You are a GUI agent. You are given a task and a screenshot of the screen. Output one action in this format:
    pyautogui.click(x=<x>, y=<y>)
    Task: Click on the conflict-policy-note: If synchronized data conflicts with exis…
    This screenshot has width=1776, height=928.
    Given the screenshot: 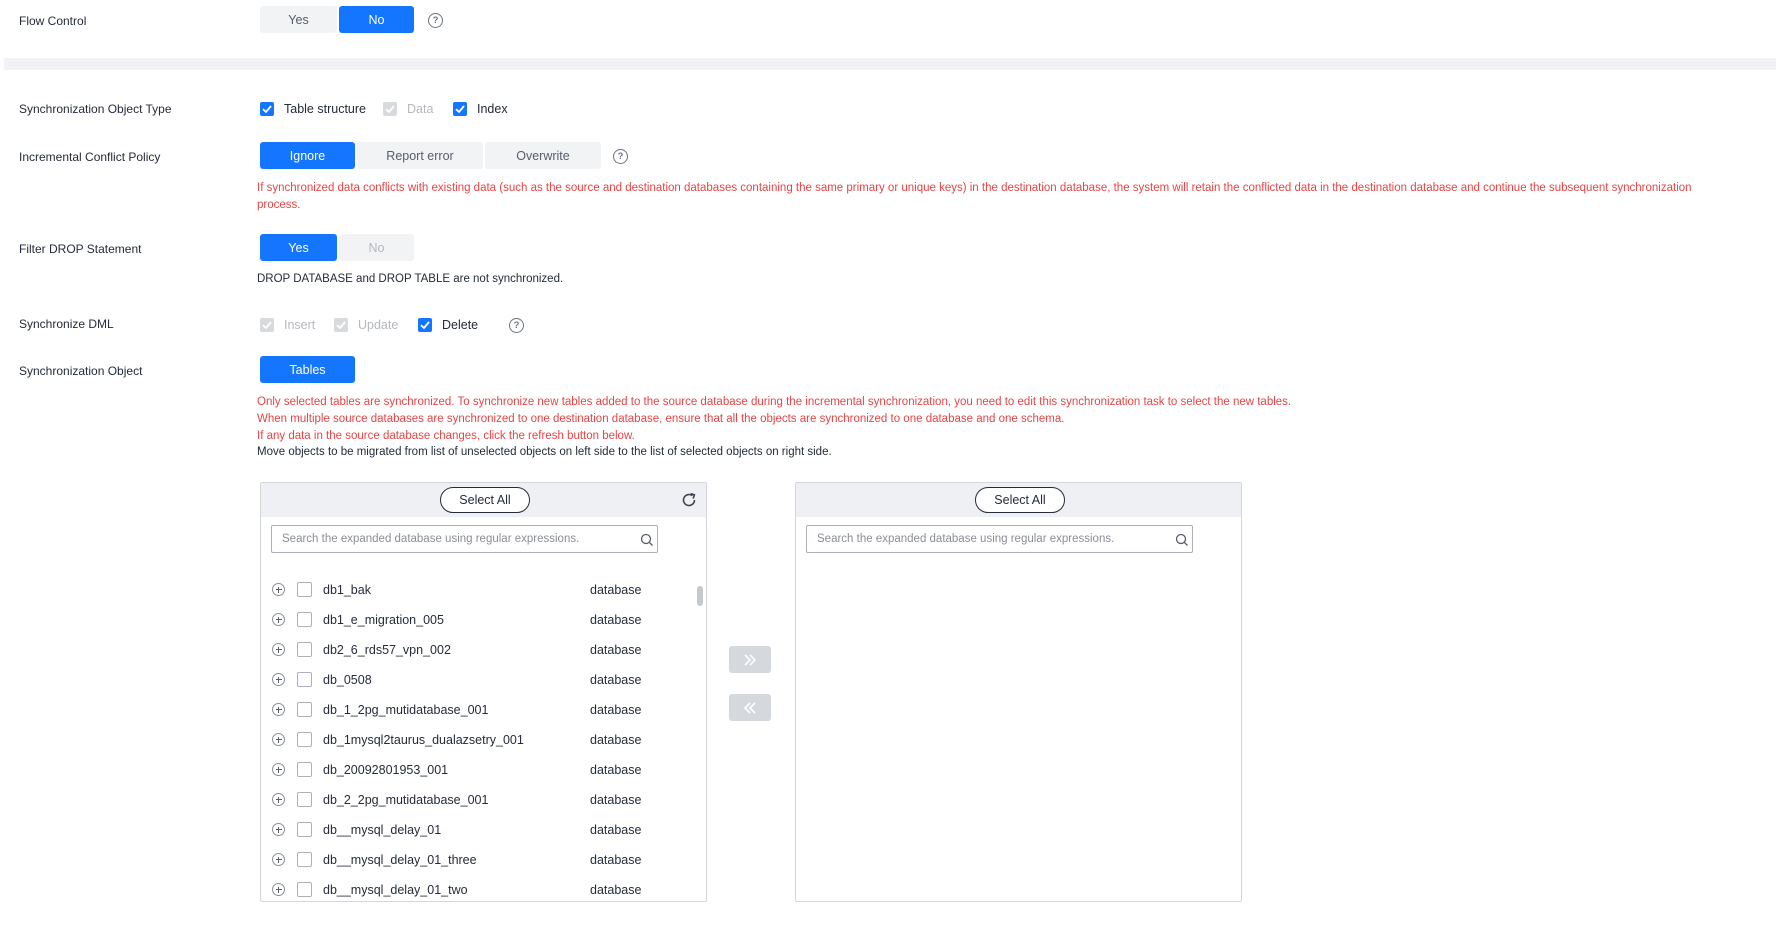 What is the action you would take?
    pyautogui.click(x=974, y=188)
    